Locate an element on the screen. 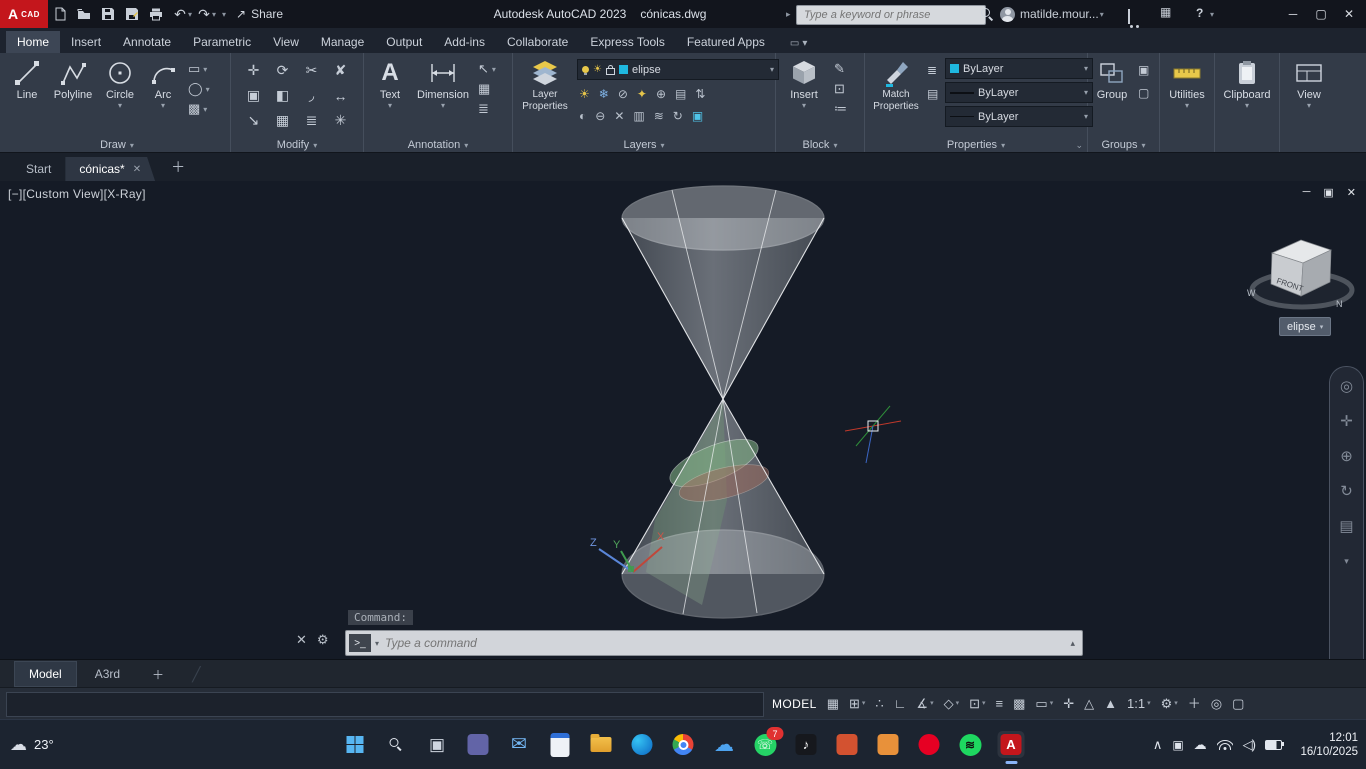 The image size is (1366, 769). search-input is located at coordinates (891, 15).